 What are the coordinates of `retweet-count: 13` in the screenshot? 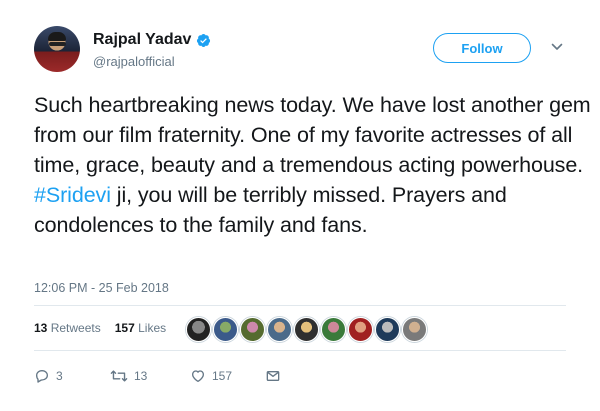 It's located at (141, 376).